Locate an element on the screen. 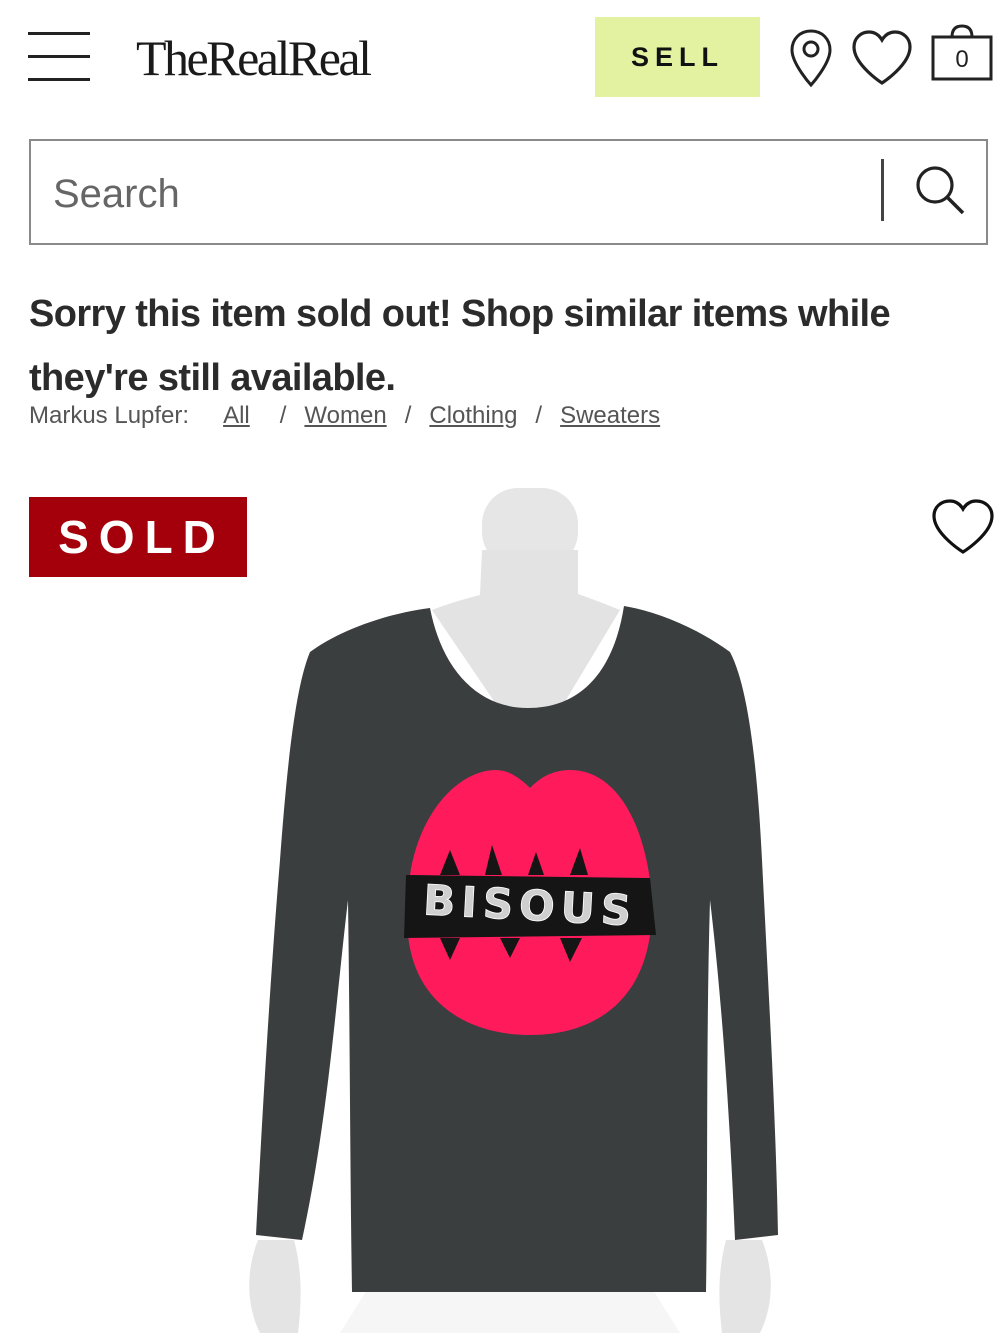 Image resolution: width=1000 pixels, height=1333 pixels. site-logo: TheRealReal is located at coordinates (254, 58).